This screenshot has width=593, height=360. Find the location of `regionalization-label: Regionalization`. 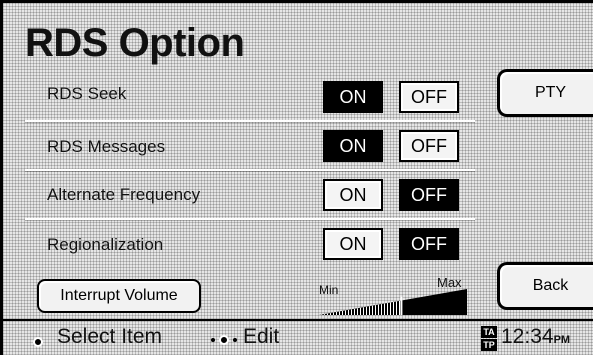

regionalization-label: Regionalization is located at coordinates (105, 245).